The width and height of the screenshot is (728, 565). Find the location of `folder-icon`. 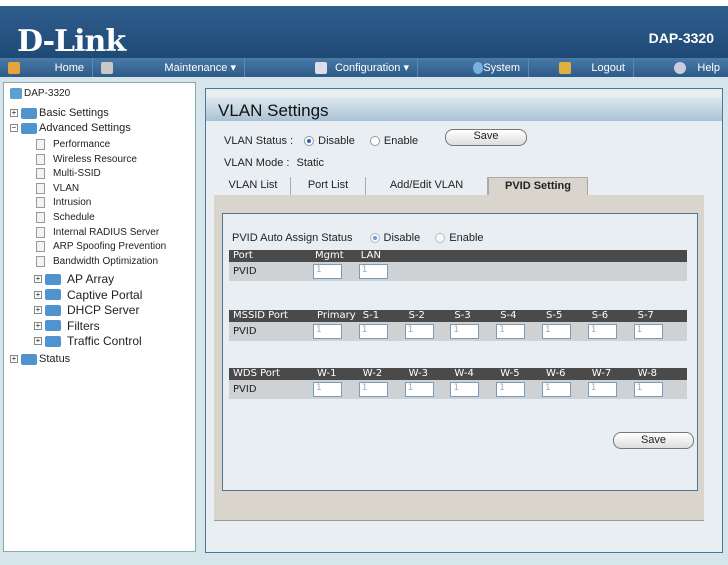

folder-icon is located at coordinates (29, 113).